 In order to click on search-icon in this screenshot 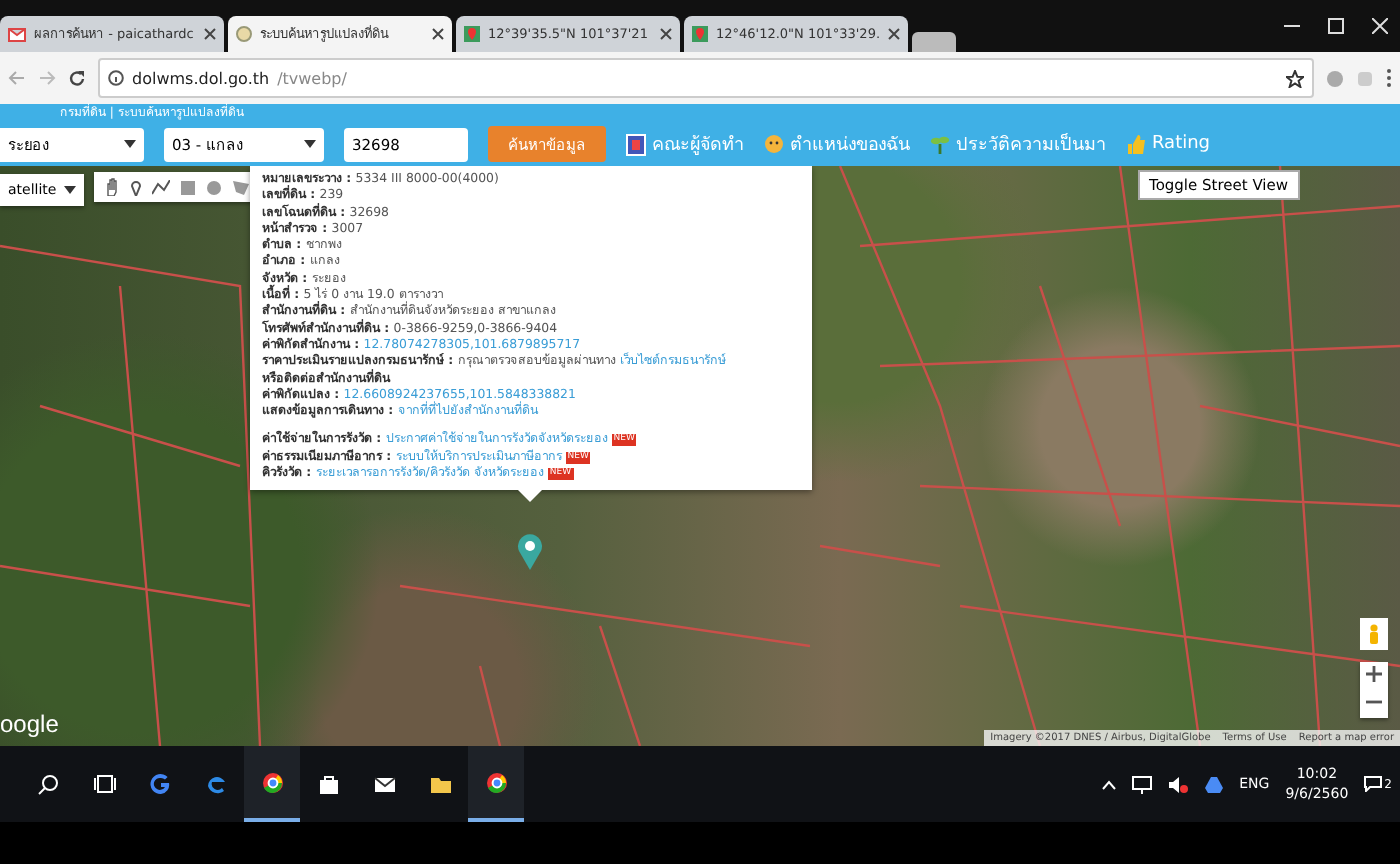, I will do `click(48, 784)`.